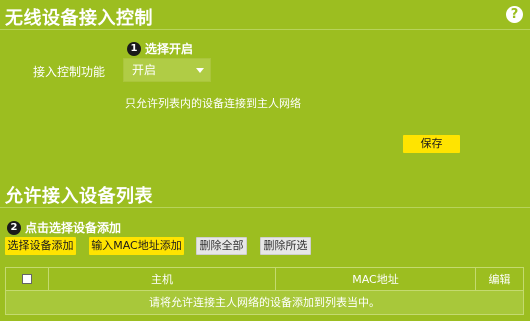 This screenshot has width=530, height=321. Describe the element at coordinates (162, 279) in the screenshot. I see `column-host: 主机` at that location.